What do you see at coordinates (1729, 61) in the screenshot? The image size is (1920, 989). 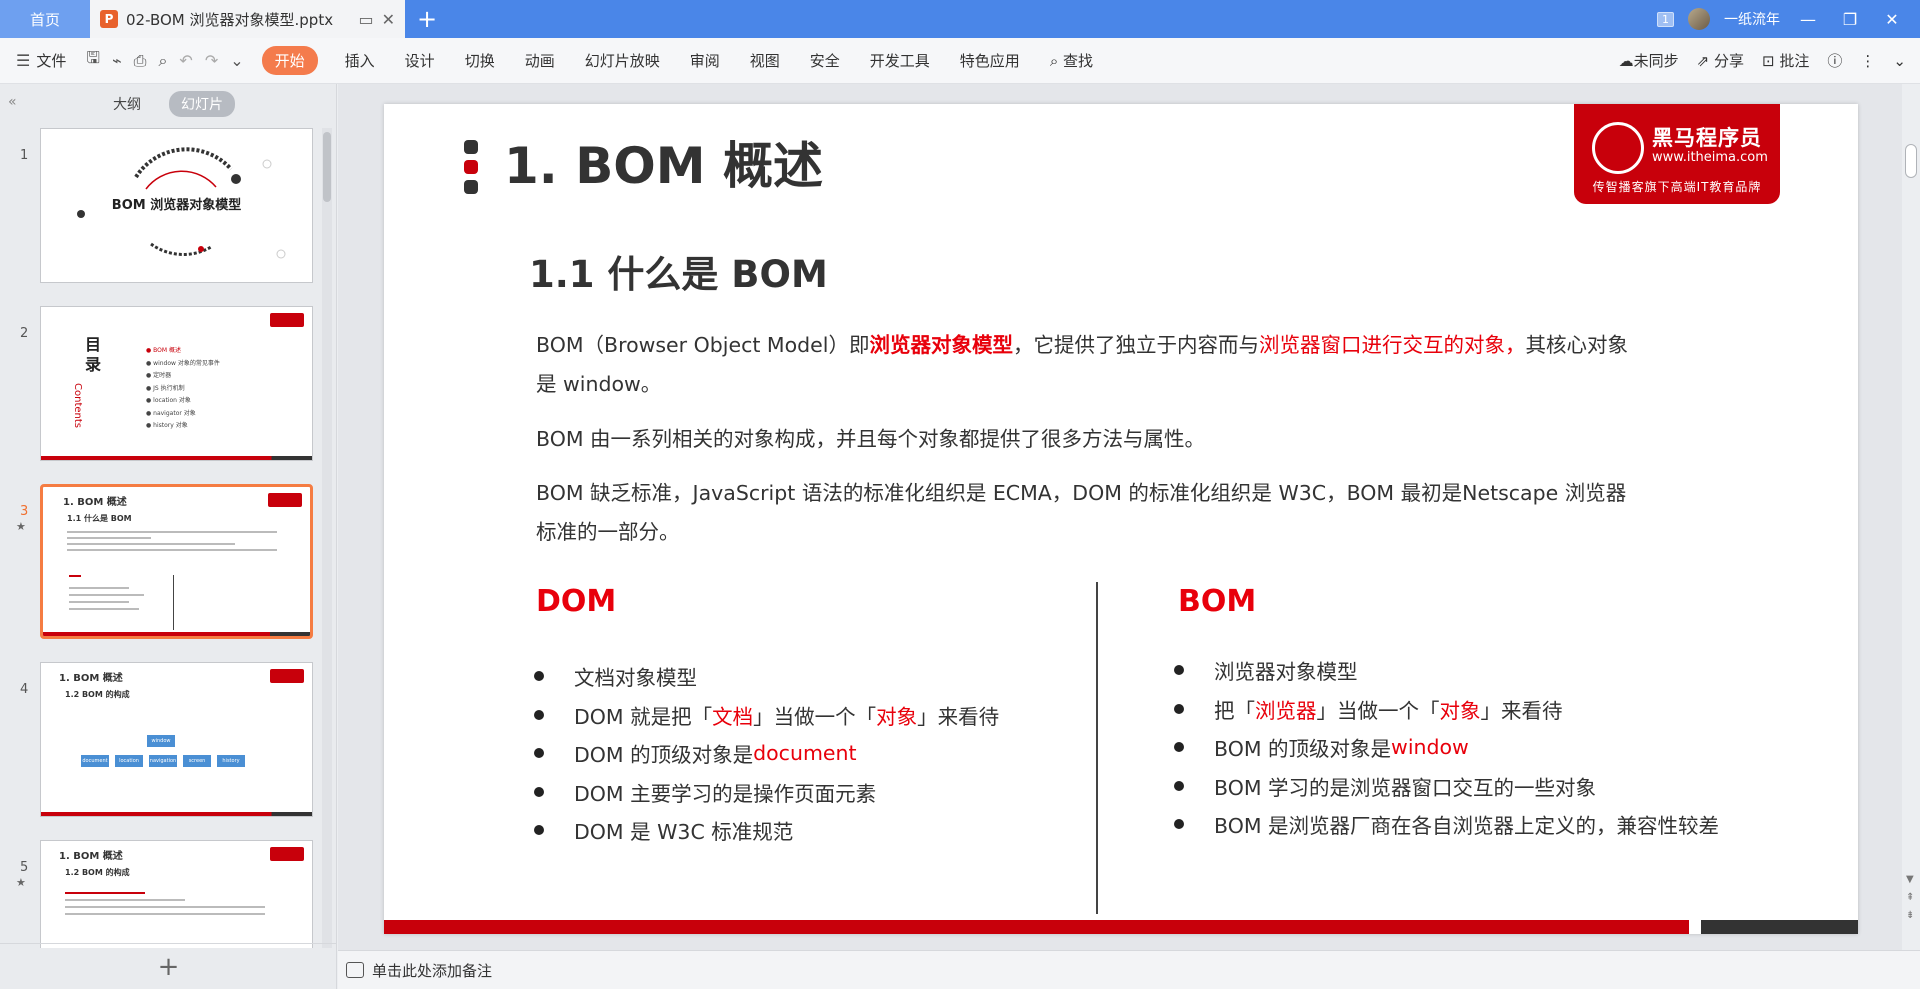 I see `share-label: 分享` at bounding box center [1729, 61].